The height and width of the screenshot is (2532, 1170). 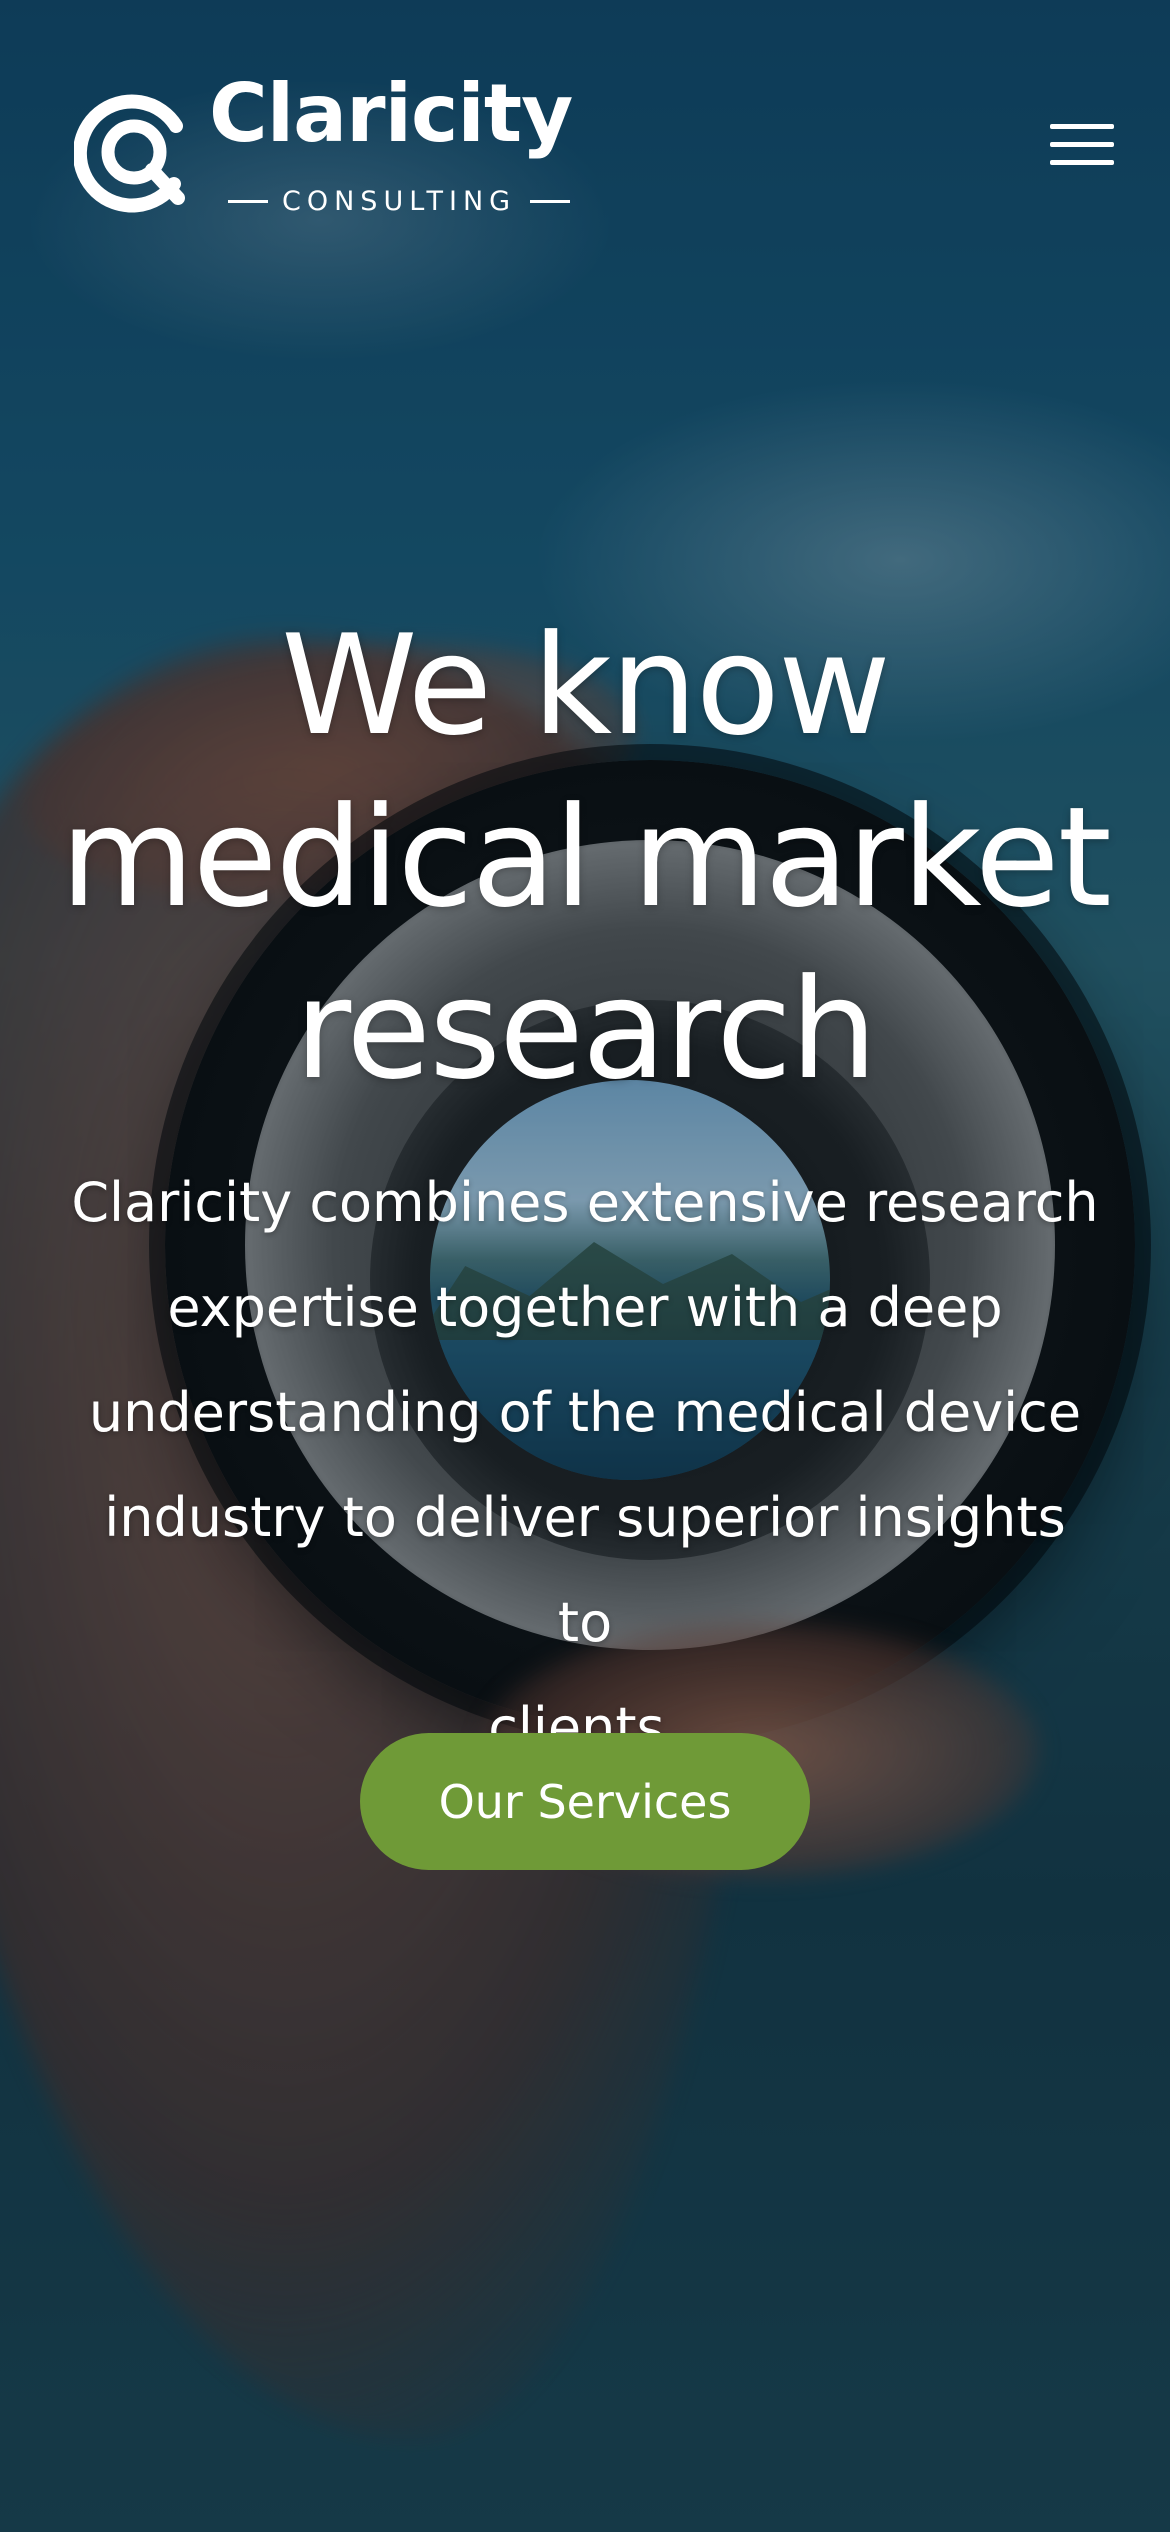 What do you see at coordinates (129, 153) in the screenshot?
I see `claricity-logo-icon` at bounding box center [129, 153].